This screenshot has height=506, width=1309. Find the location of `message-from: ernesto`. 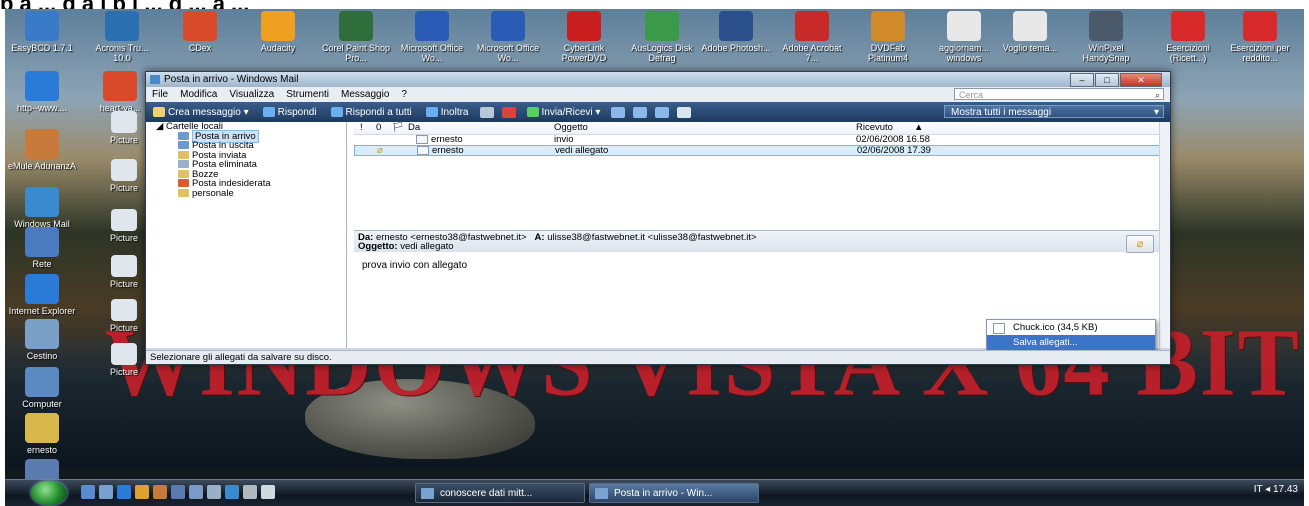

message-from: ernesto is located at coordinates (447, 140).